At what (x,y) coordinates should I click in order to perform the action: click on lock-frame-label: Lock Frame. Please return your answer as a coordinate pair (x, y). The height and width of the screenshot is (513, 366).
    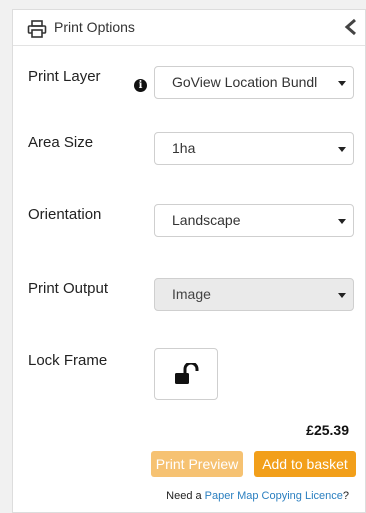
    Looking at the image, I should click on (68, 360).